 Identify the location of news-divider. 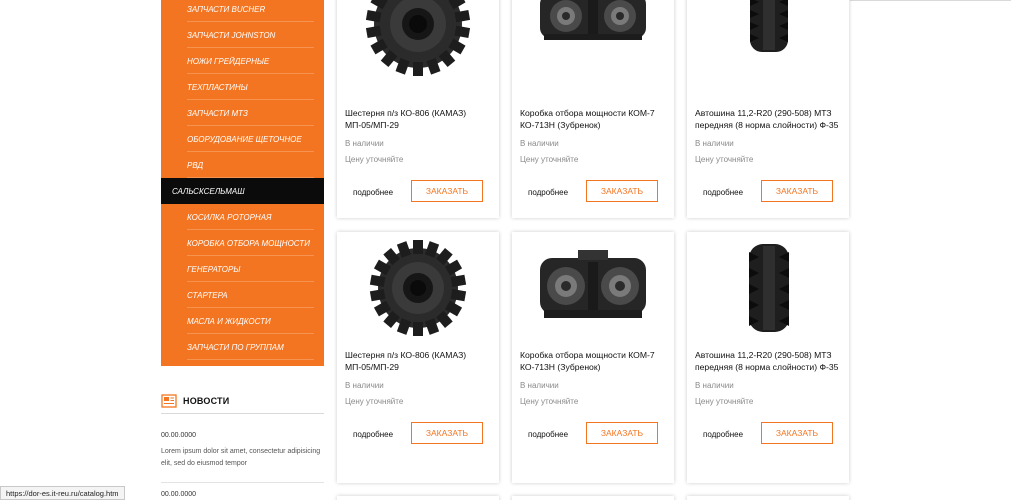
(242, 482).